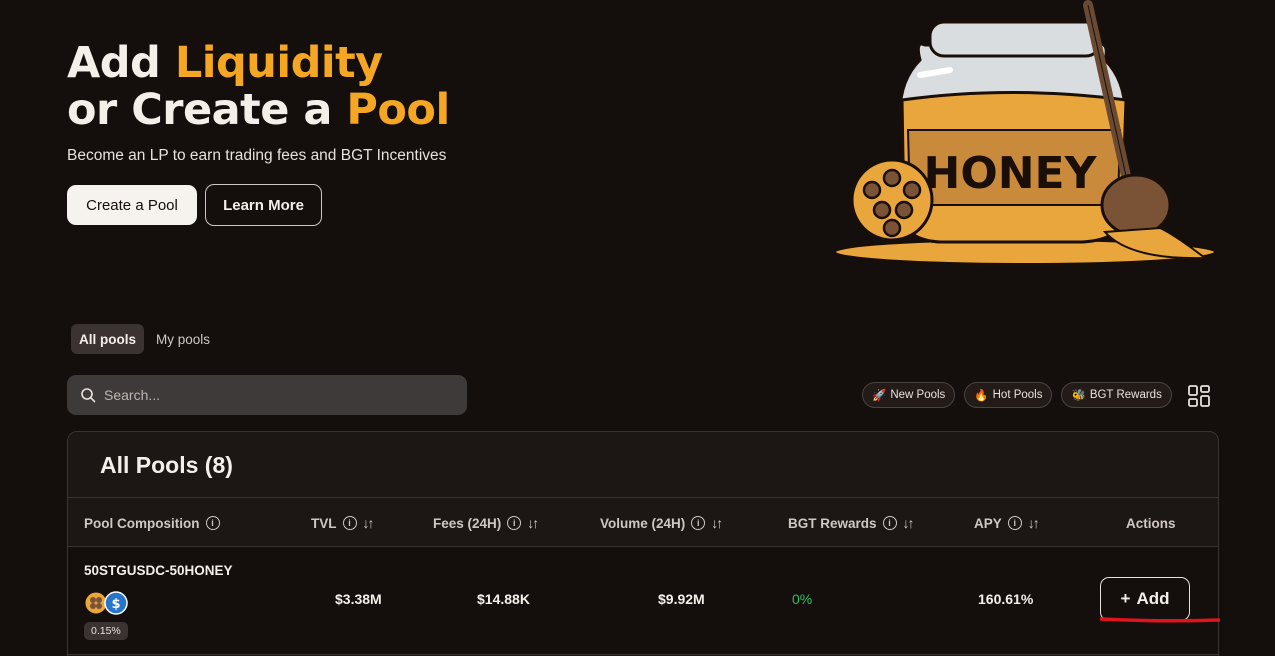 Image resolution: width=1275 pixels, height=656 pixels. I want to click on col-tvl-label: TVL, so click(324, 523).